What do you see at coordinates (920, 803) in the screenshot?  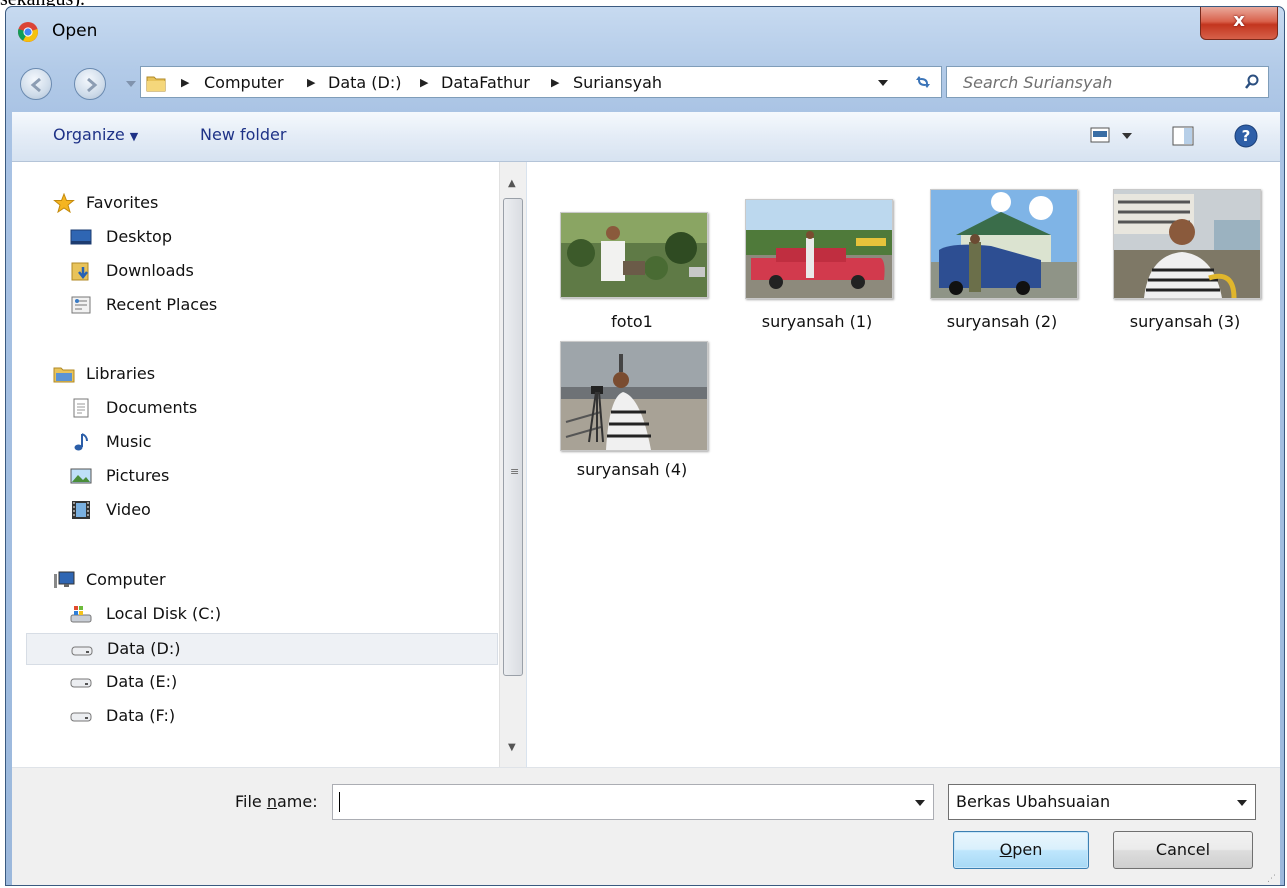 I see `file-name-dropdown-icon` at bounding box center [920, 803].